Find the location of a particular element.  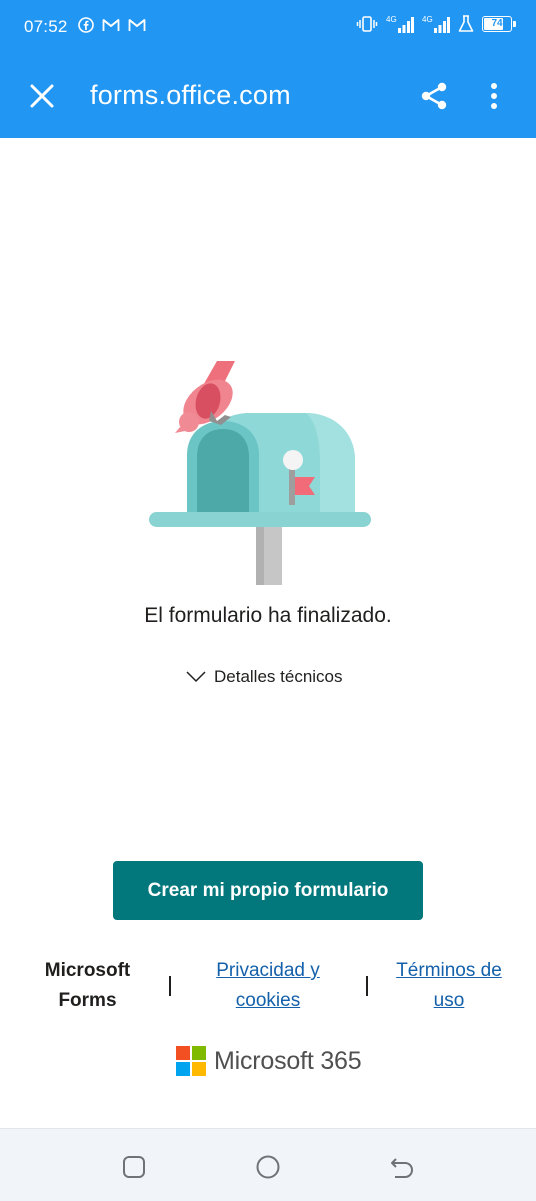

share-icon is located at coordinates (434, 96).